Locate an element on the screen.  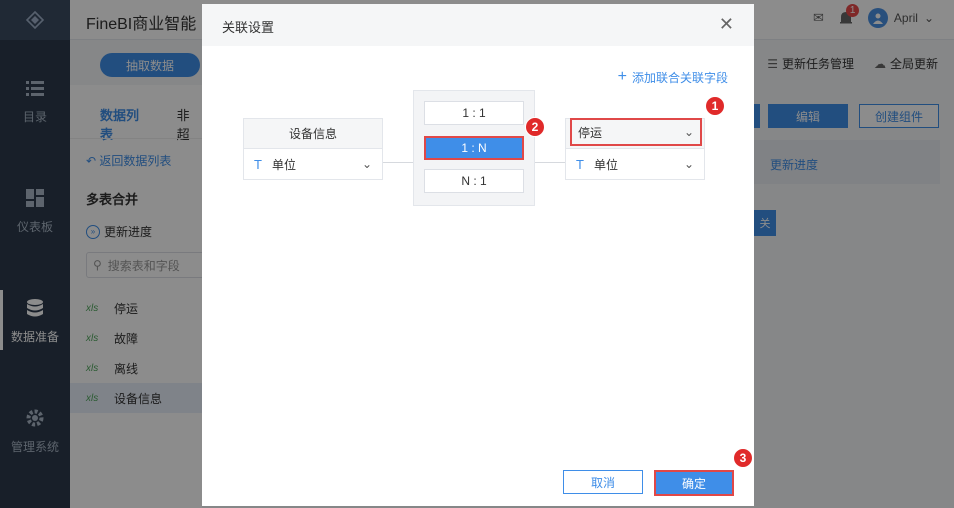
left-table-name: 设备信息 is located at coordinates (313, 134).